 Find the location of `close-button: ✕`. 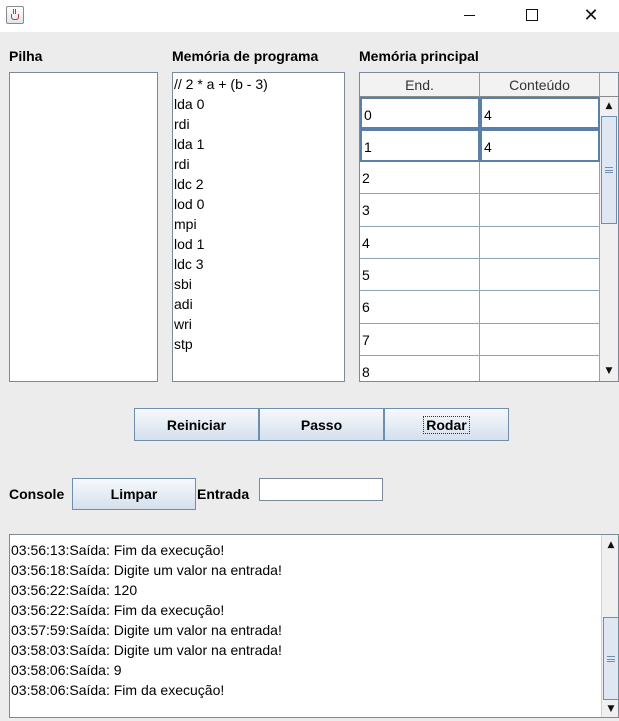

close-button: ✕ is located at coordinates (591, 15).